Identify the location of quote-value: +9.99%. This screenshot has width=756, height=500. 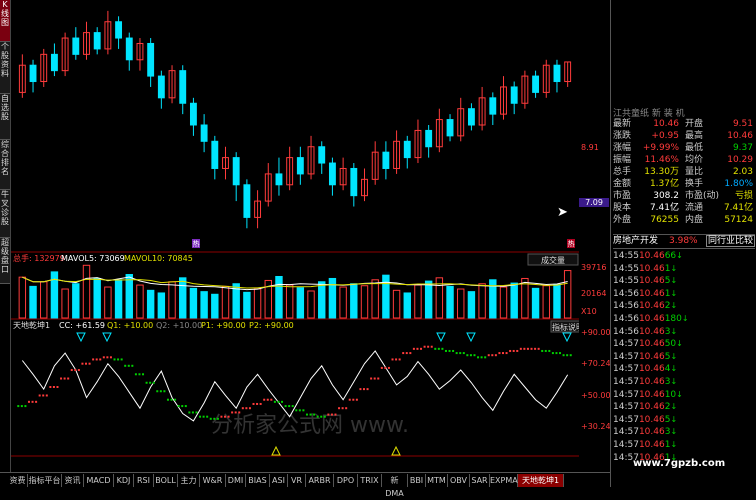
(660, 148).